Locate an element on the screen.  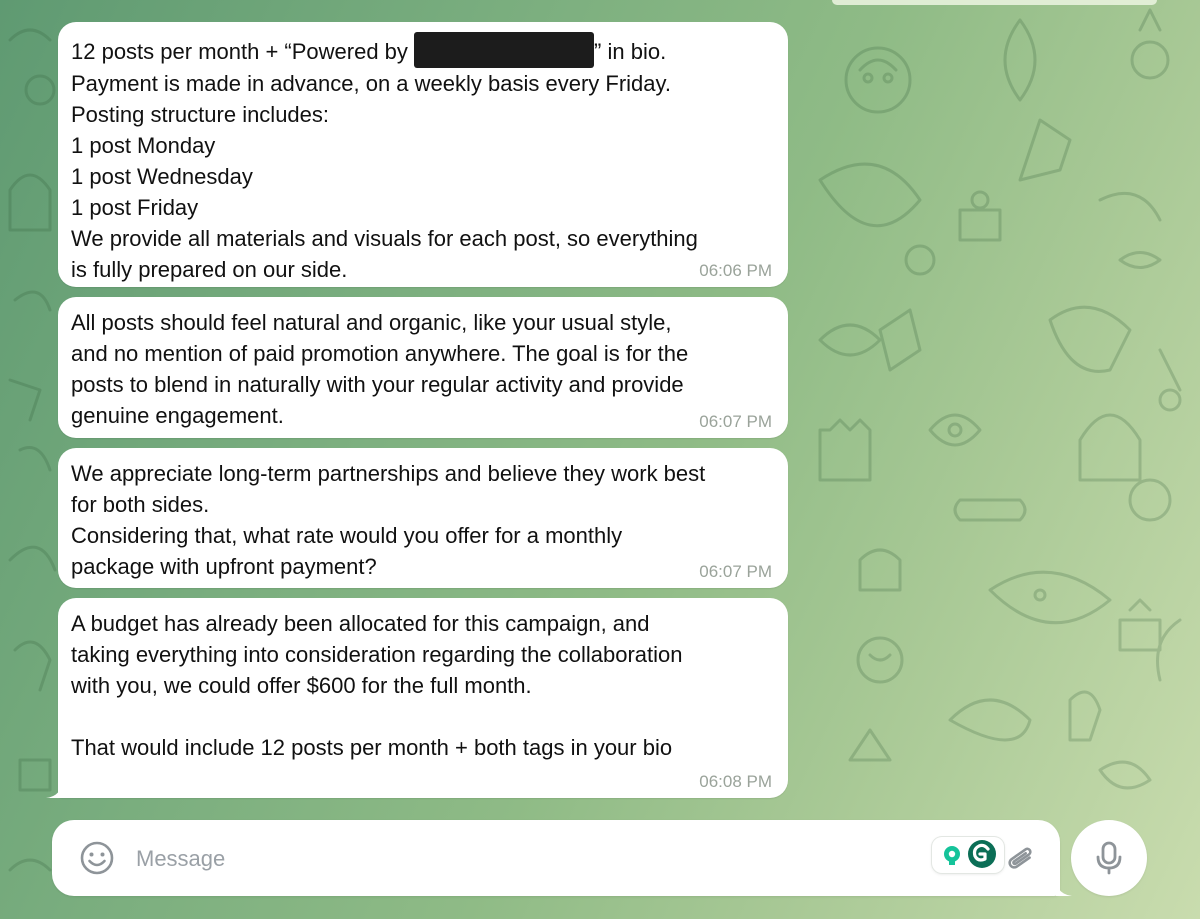
message-timestamp: 06:06 PM is located at coordinates (735, 270).